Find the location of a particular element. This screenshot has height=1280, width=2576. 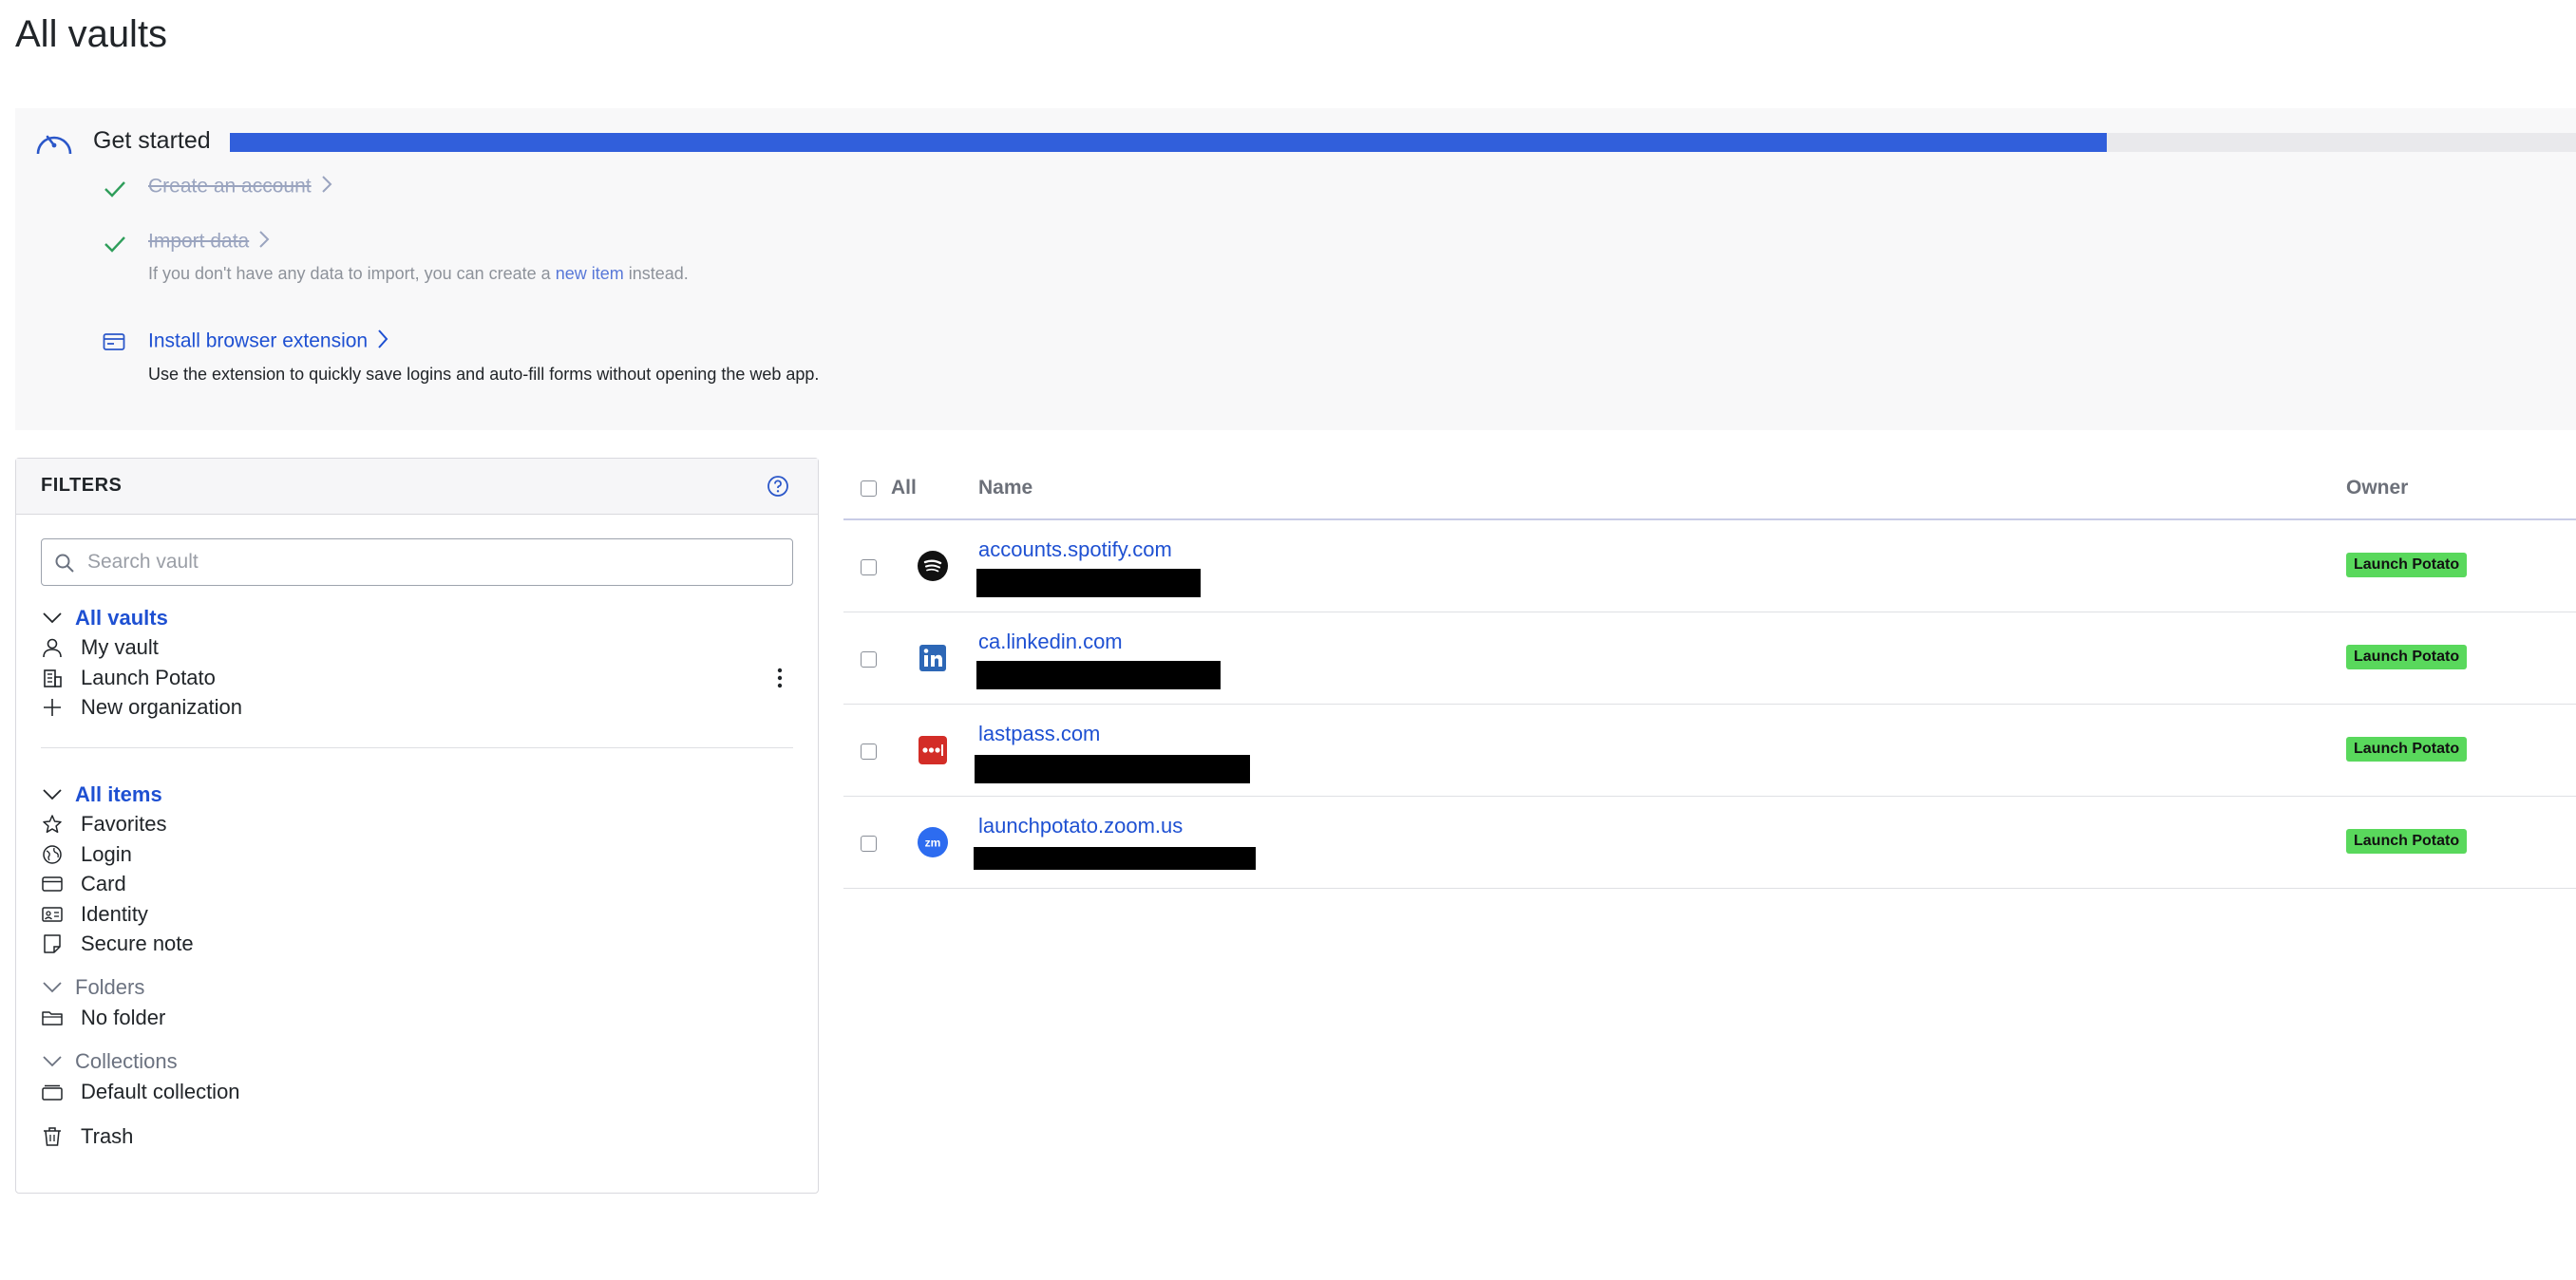

building-icon is located at coordinates (52, 678).